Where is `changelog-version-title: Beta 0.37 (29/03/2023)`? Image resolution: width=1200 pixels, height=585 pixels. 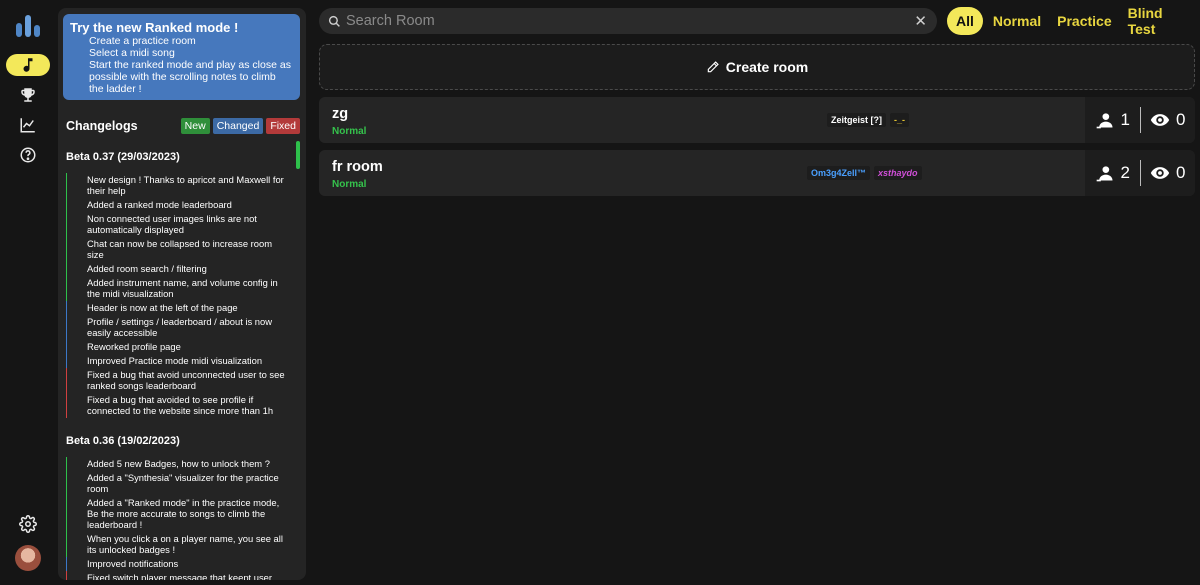
changelog-version-title: Beta 0.37 (29/03/2023) is located at coordinates (123, 157).